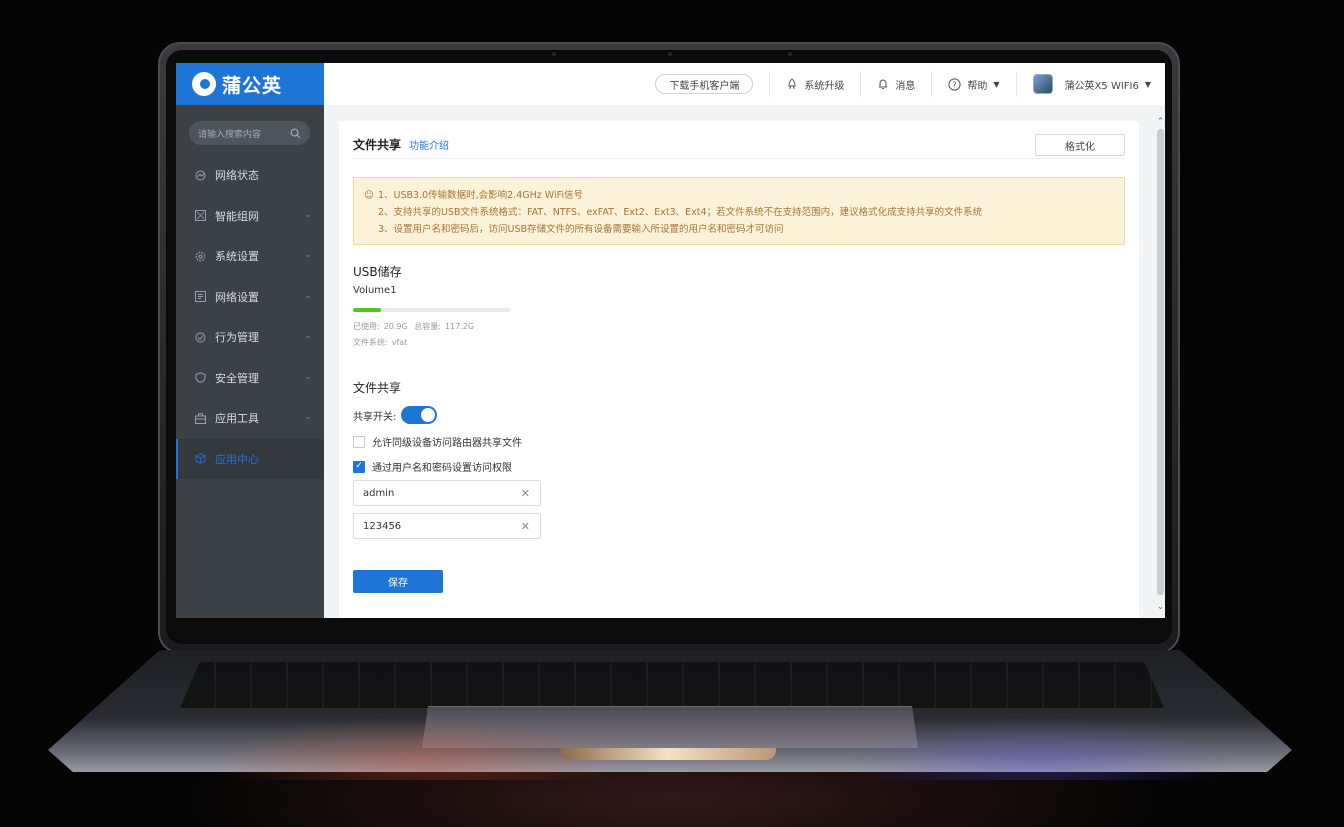  Describe the element at coordinates (200, 216) in the screenshot. I see `smart-network-icon` at that location.